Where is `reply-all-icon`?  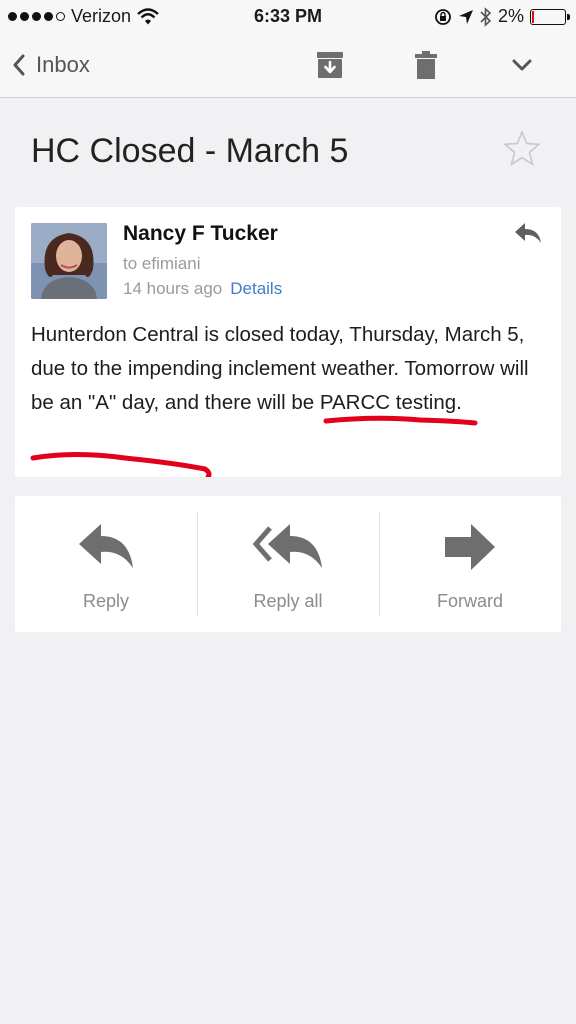 reply-all-icon is located at coordinates (287, 546).